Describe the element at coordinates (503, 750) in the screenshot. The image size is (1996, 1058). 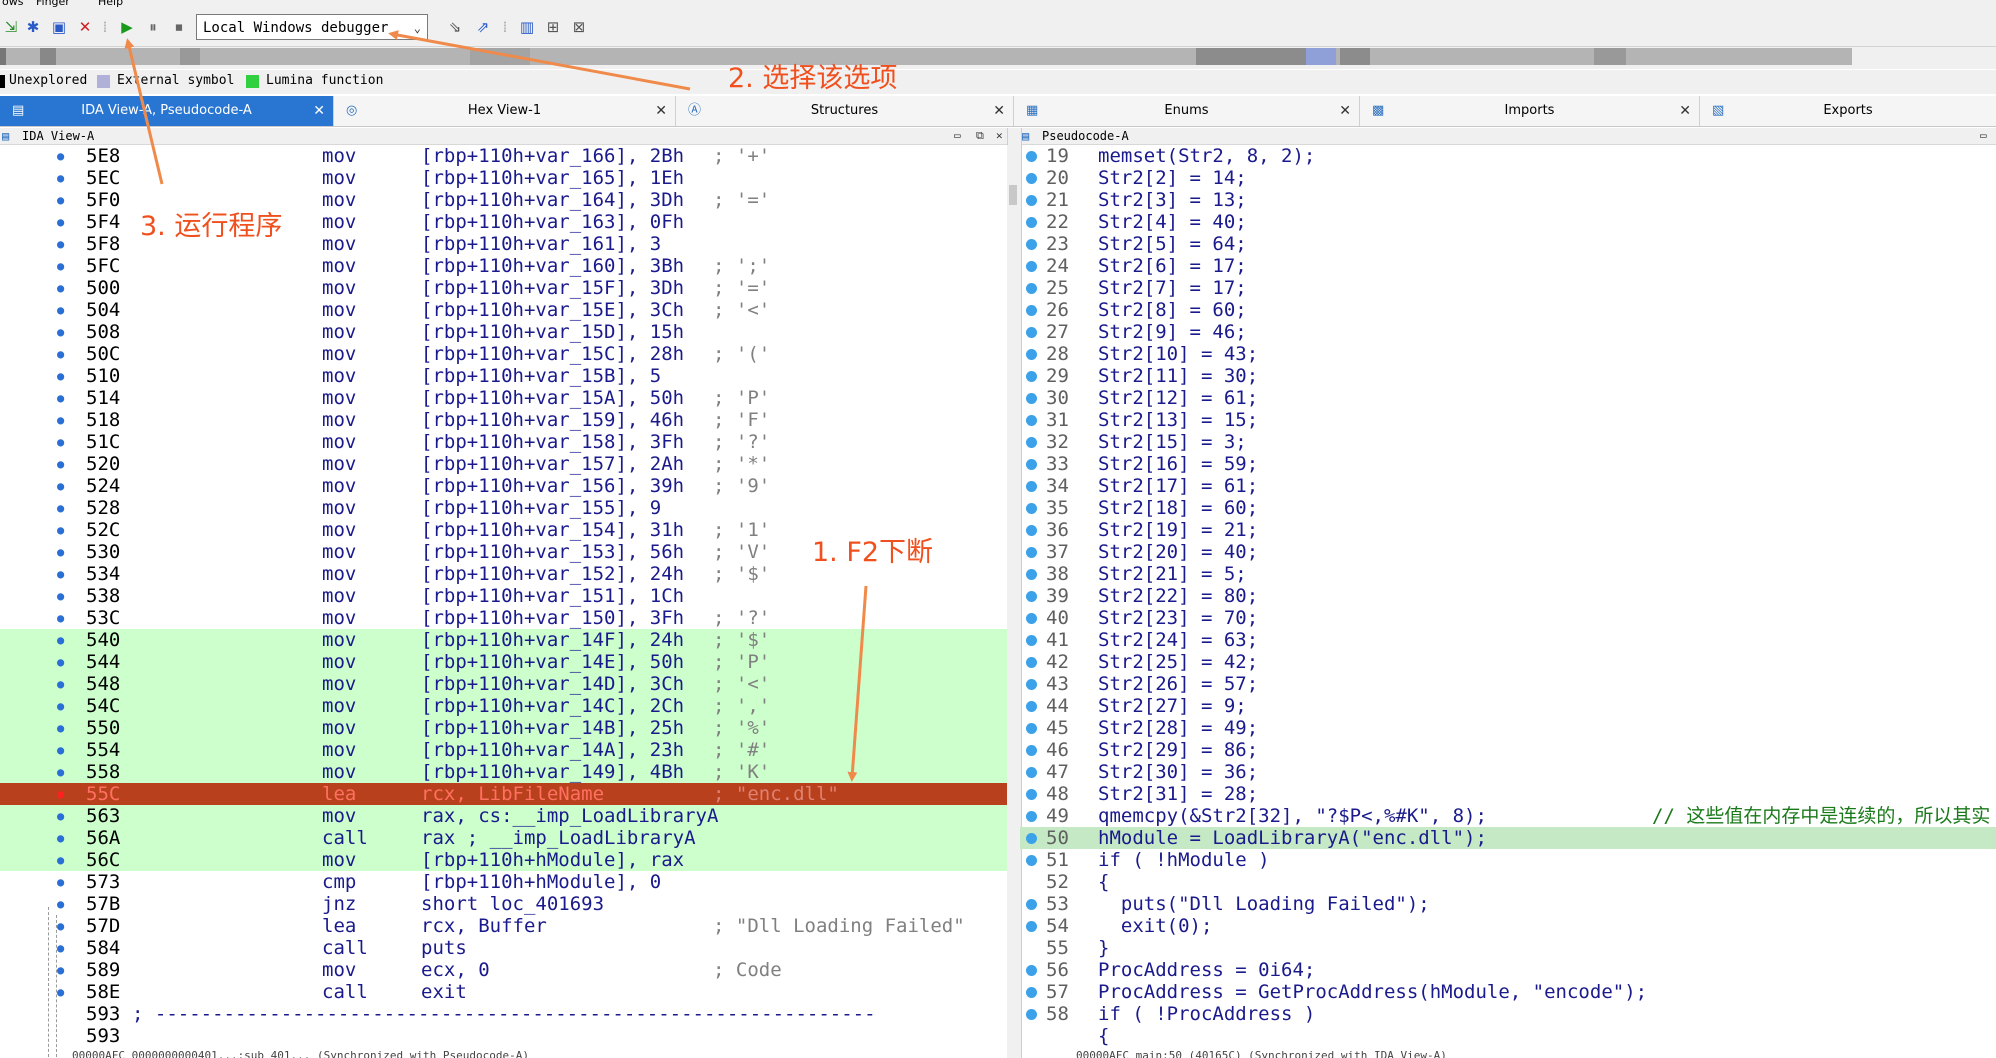
I see `disasm-line: ● 554 mov [rbp+110h+var_14A], 23h ; '#'` at that location.